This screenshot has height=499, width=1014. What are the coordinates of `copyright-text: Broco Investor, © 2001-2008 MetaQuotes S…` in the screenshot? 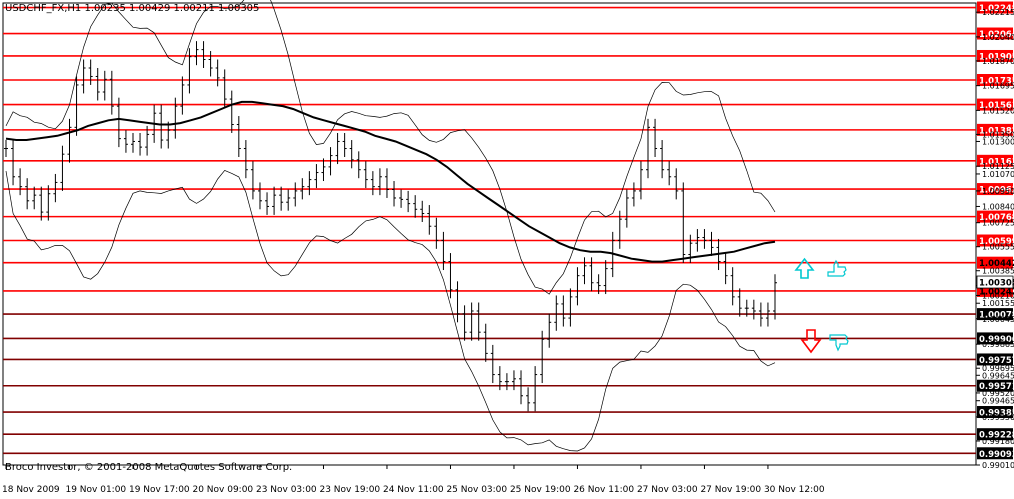 It's located at (149, 467).